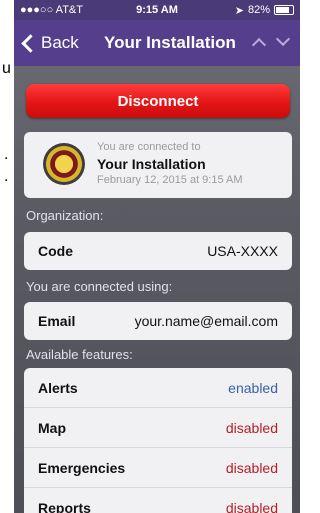 This screenshot has width=320, height=513. I want to click on email-row: Email your.name@email.com, so click(158, 321).